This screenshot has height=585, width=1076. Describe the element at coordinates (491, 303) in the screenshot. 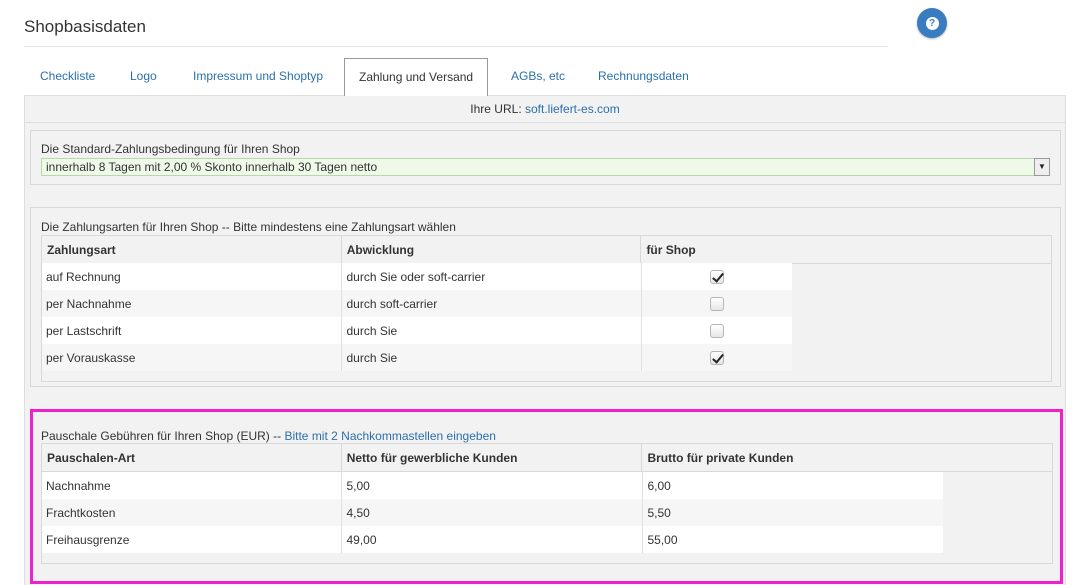

I see `payment-method-handling: durch soft-carrier` at that location.